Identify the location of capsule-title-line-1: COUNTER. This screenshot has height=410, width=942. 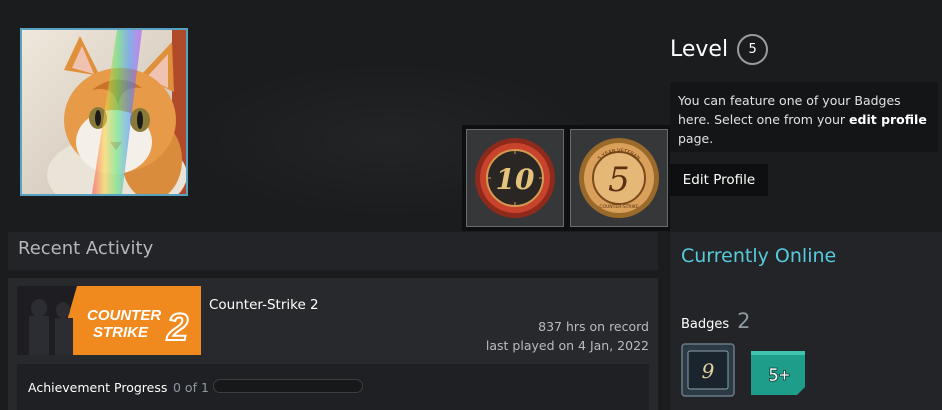
(124, 315).